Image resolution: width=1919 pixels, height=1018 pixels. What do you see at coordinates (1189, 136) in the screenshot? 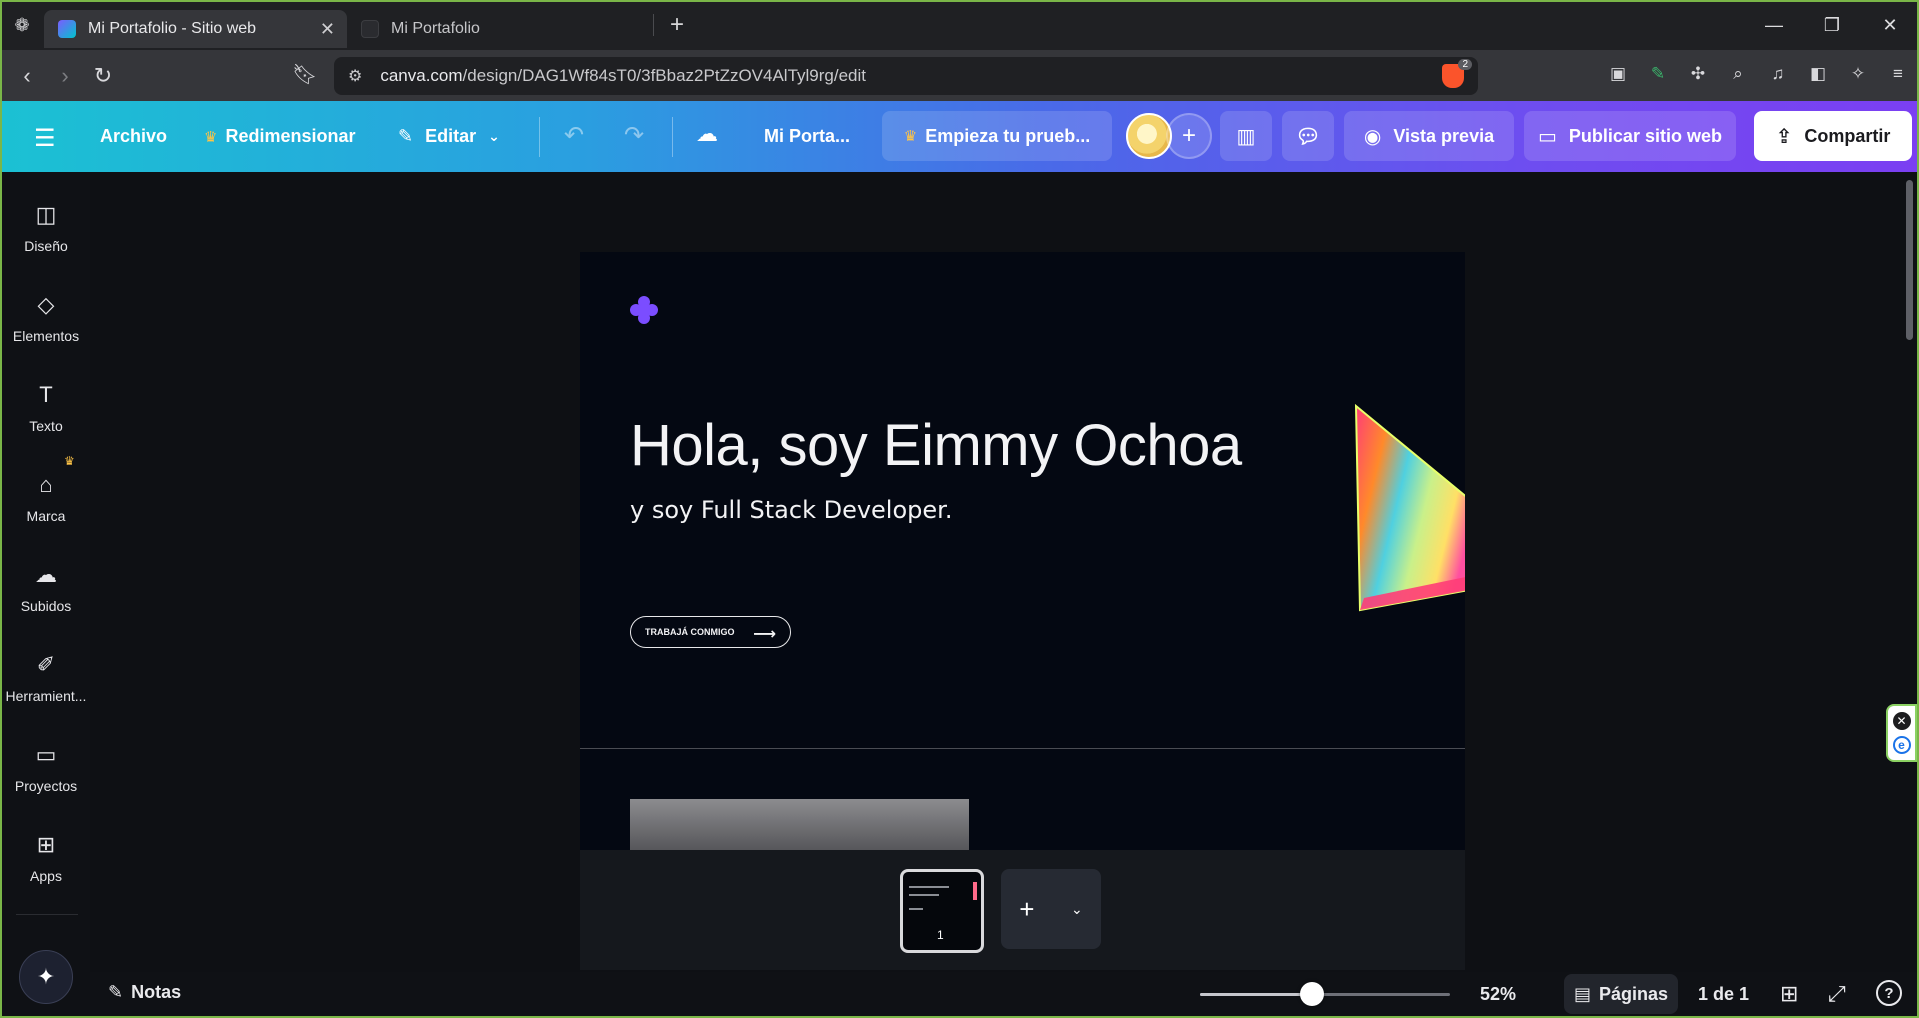
I see `invite-plus-button: +` at bounding box center [1189, 136].